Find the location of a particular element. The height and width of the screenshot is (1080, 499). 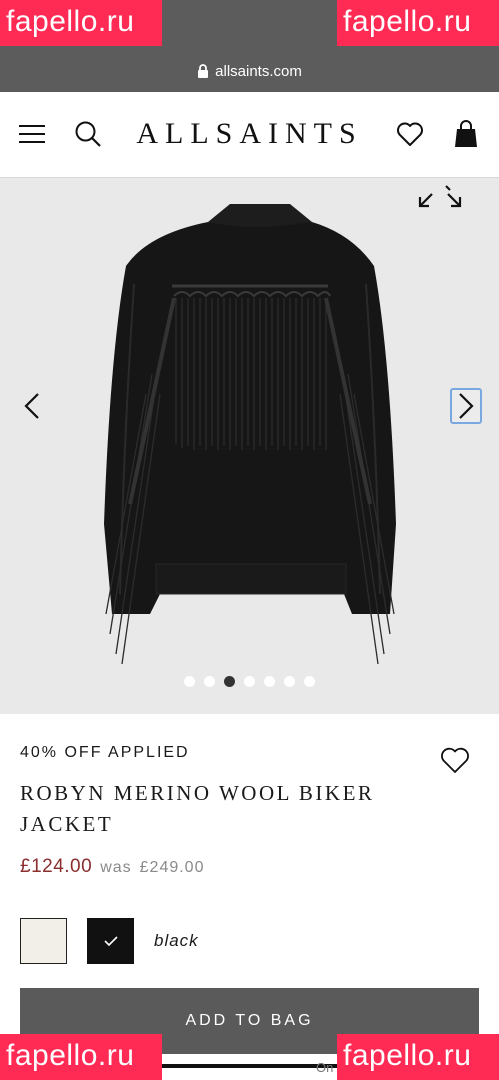

url-bar: allsaints.com is located at coordinates (249, 71).